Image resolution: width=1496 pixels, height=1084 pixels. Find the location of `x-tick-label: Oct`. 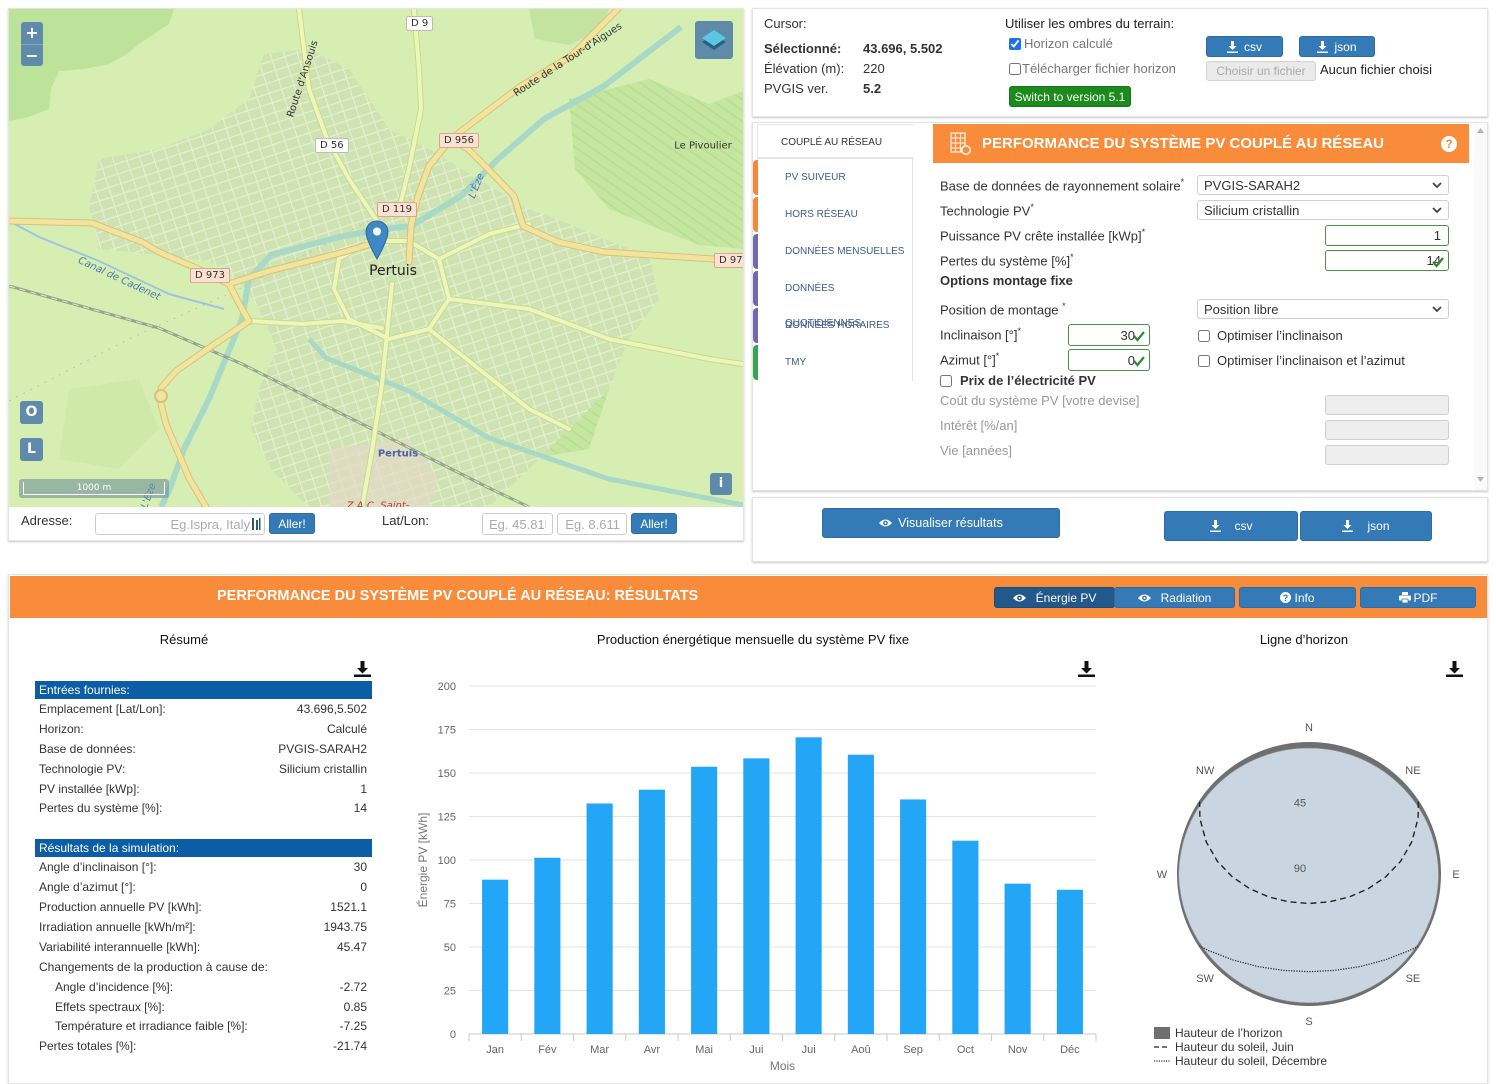

x-tick-label: Oct is located at coordinates (965, 1050).